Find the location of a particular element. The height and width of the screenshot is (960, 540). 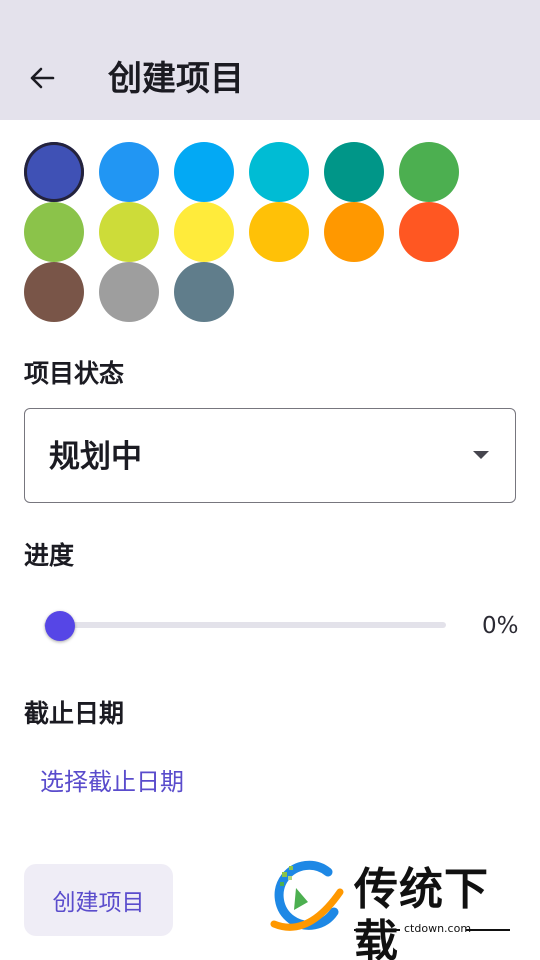

watermark-brand: 传统下载 is located at coordinates (421, 912).